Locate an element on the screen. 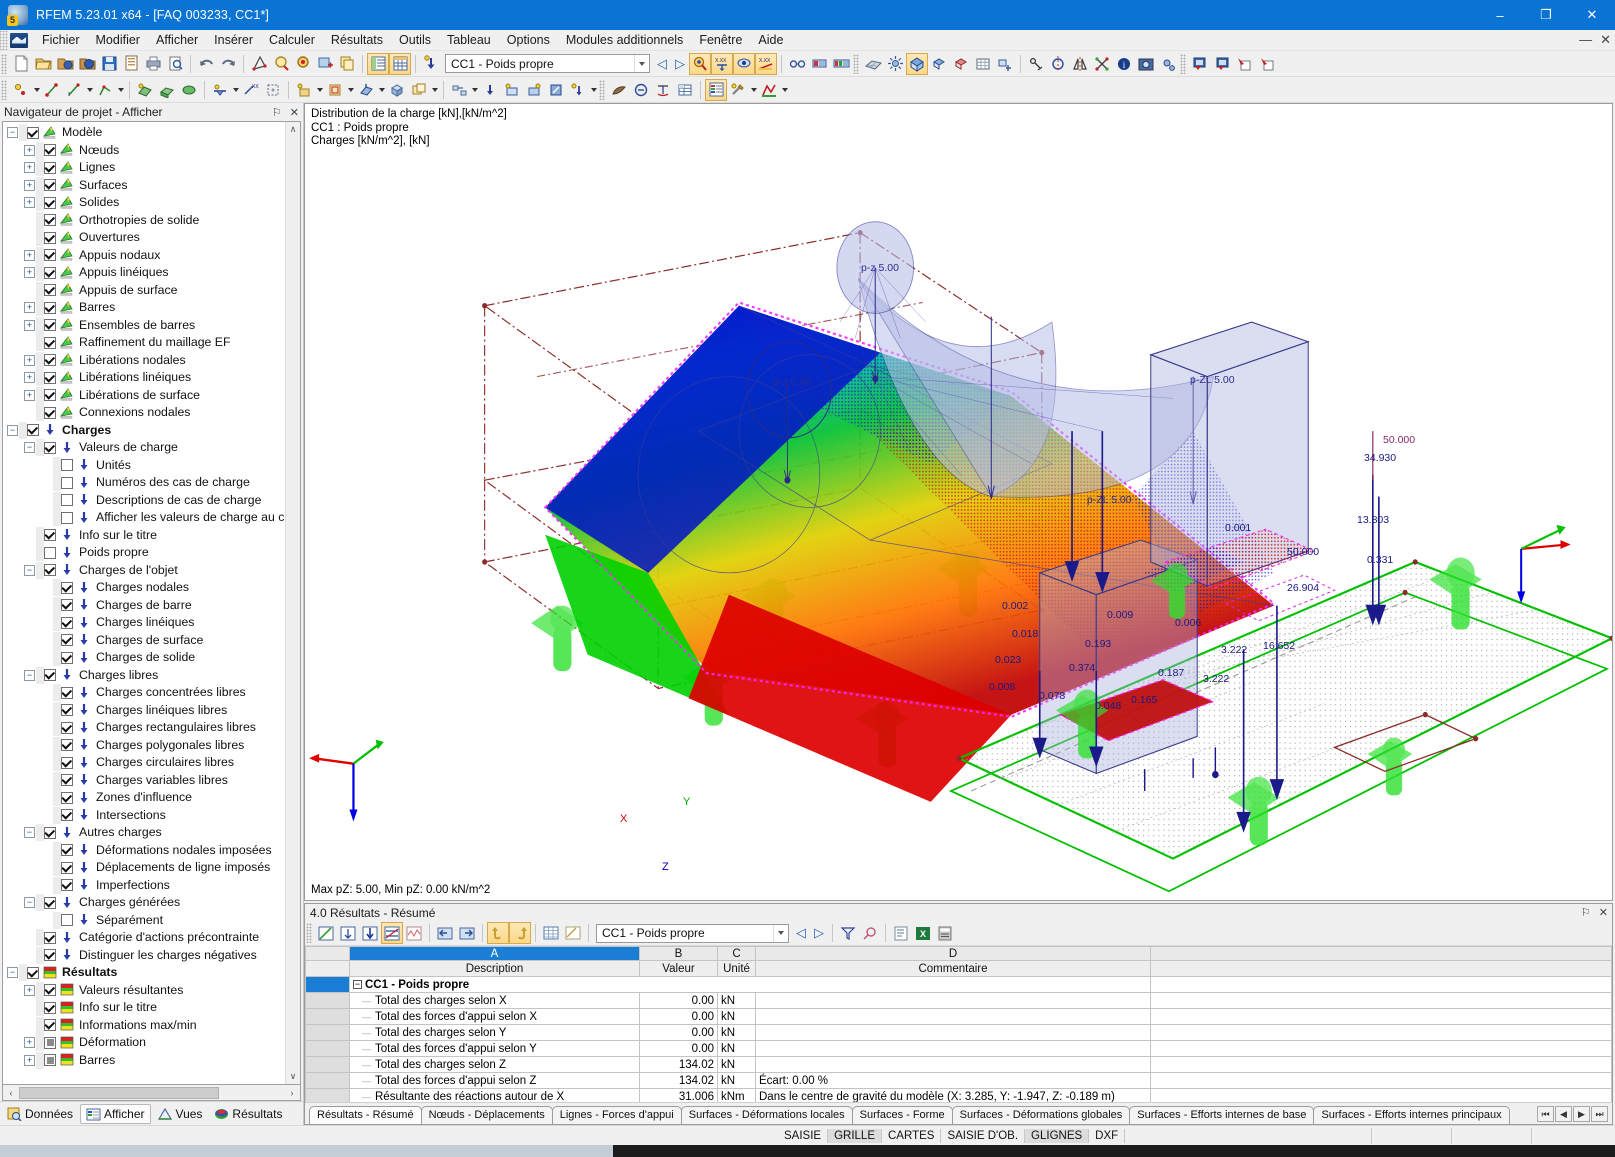 This screenshot has height=1157, width=1615. minimize-button: – is located at coordinates (1500, 15).